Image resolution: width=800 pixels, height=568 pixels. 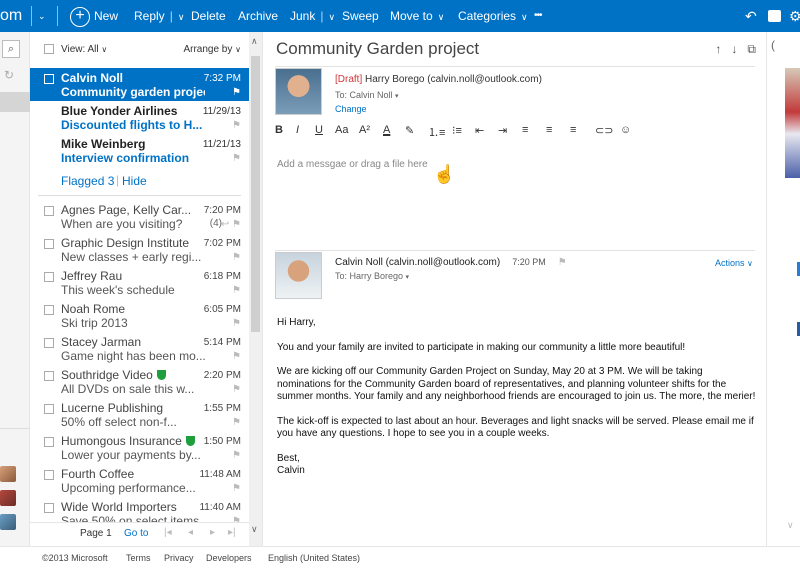 I want to click on align-right-icon: ≡, so click(x=573, y=130).